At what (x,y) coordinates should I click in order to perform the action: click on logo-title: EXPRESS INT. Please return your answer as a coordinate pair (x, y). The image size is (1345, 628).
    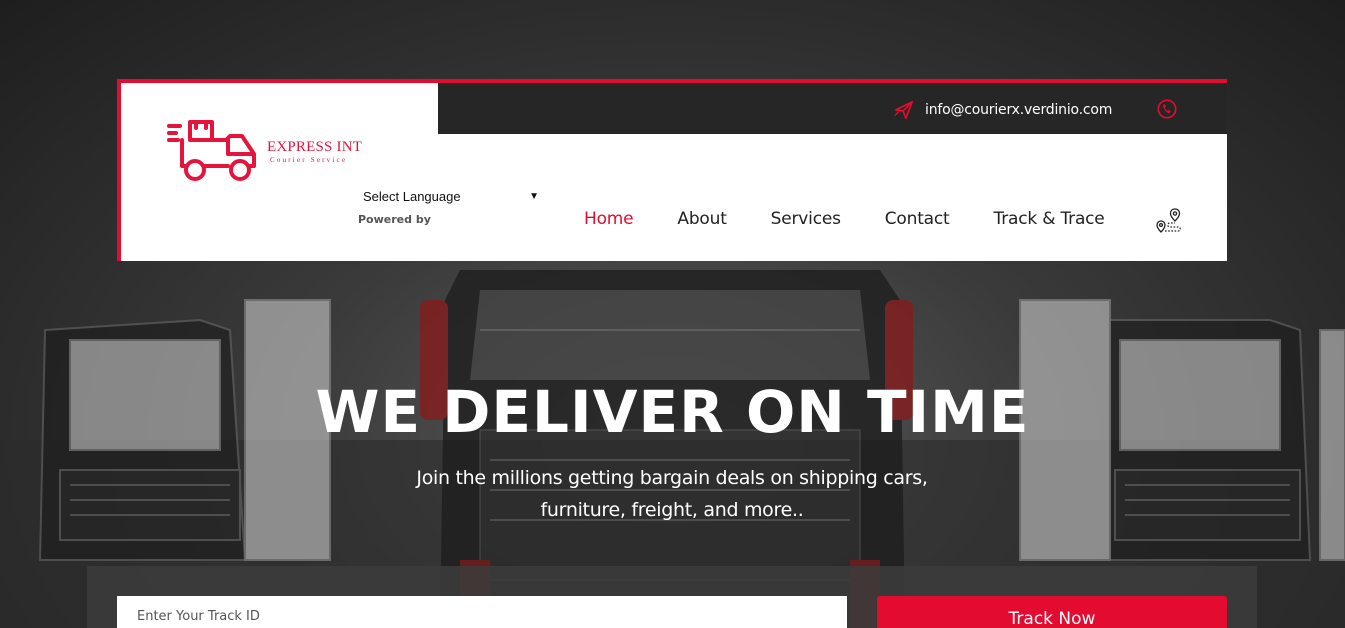
    Looking at the image, I should click on (315, 147).